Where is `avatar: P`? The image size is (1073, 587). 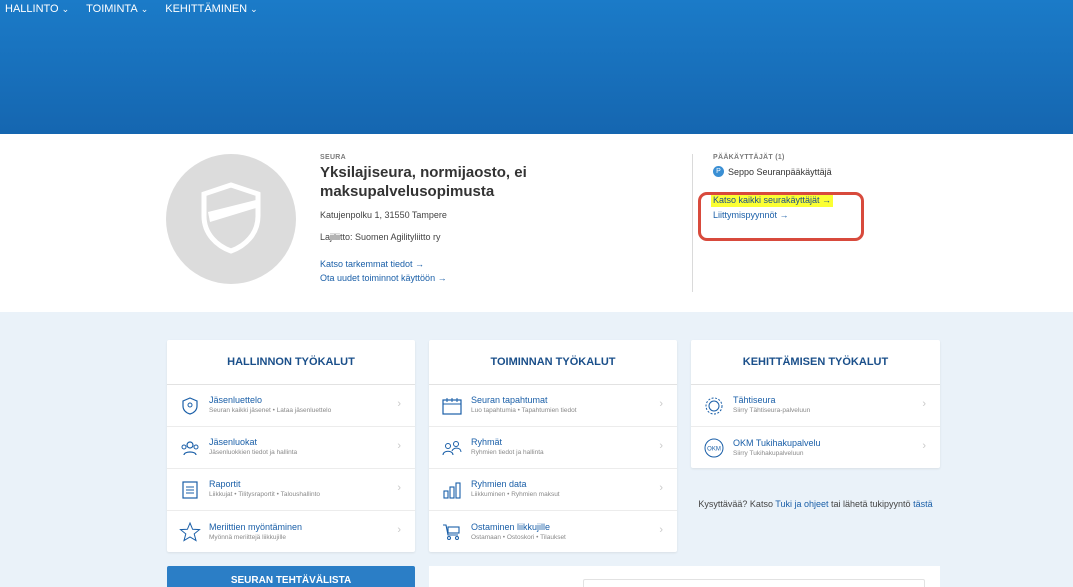 avatar: P is located at coordinates (718, 171).